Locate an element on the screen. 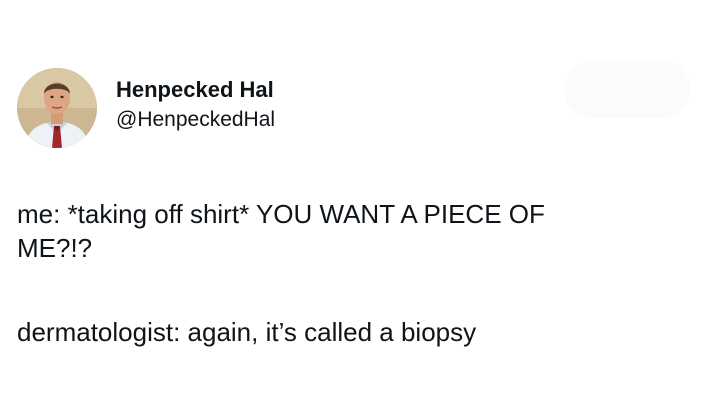 This screenshot has width=720, height=400. avatar is located at coordinates (57, 108).